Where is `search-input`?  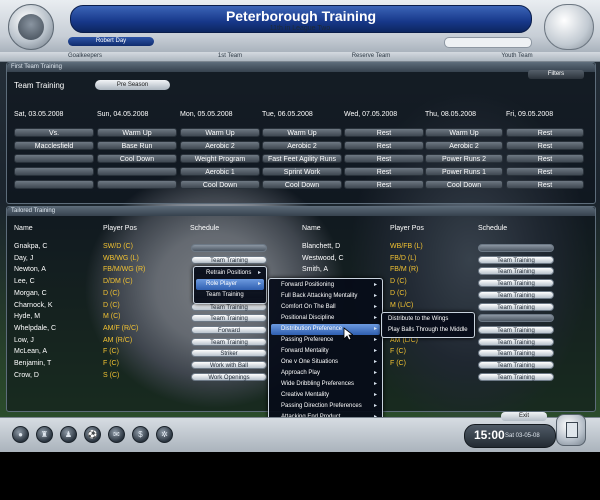 search-input is located at coordinates (488, 42).